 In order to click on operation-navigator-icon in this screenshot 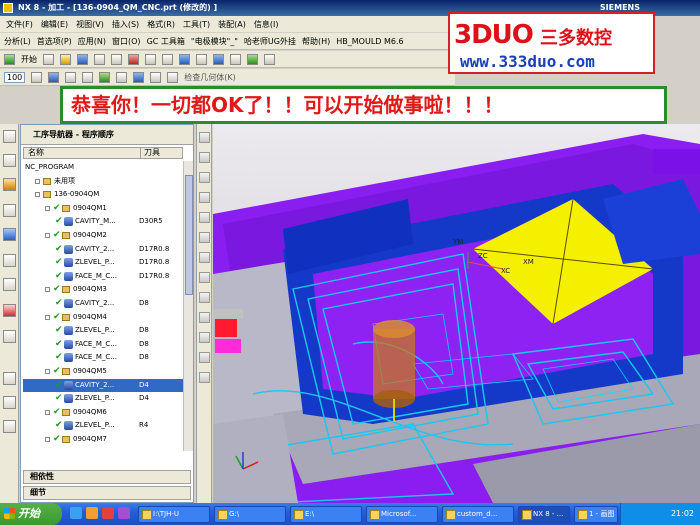, I will do `click(9, 234)`.